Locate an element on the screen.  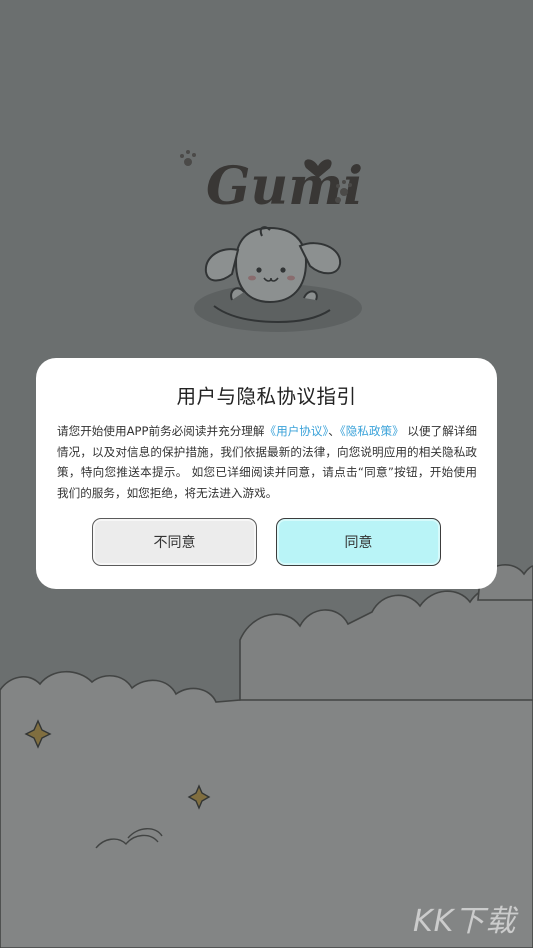
disagree-button: 不同意 is located at coordinates (174, 542).